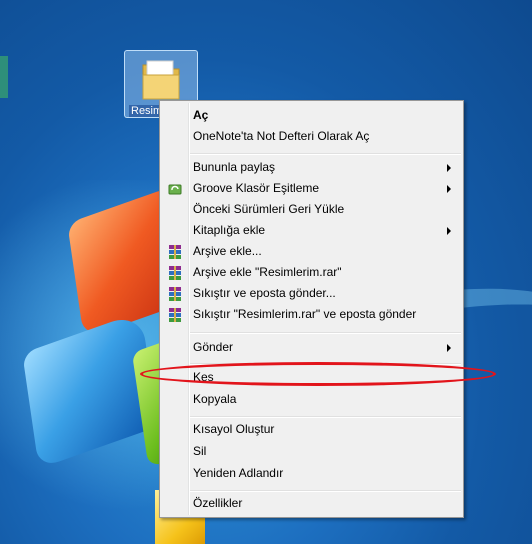  What do you see at coordinates (201, 115) in the screenshot?
I see `menu-item-label: Aç` at bounding box center [201, 115].